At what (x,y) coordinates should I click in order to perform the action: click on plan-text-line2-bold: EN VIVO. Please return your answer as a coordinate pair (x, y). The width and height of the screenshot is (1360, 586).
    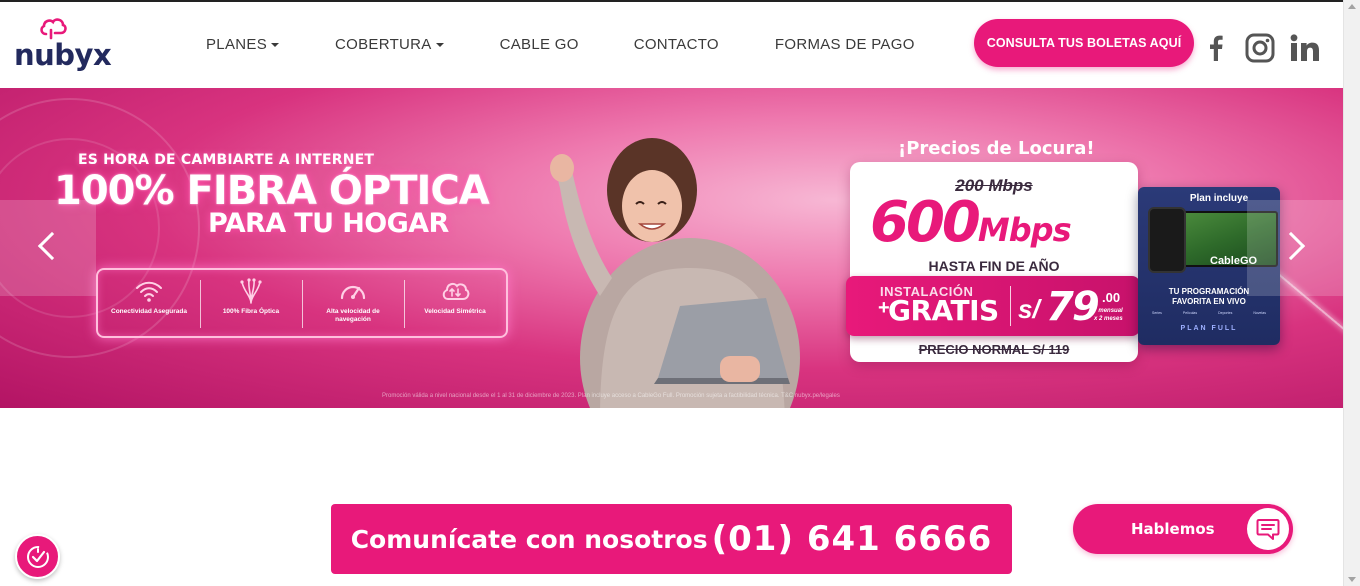
    Looking at the image, I should click on (1229, 302).